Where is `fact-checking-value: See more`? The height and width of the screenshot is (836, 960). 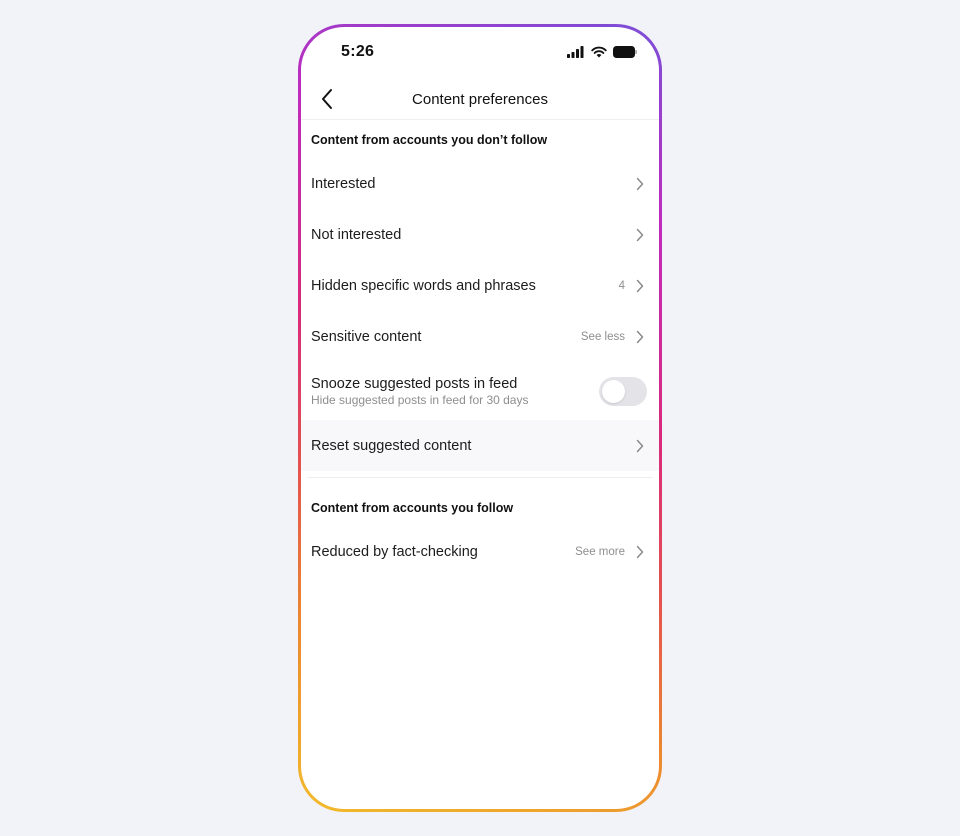 fact-checking-value: See more is located at coordinates (600, 551).